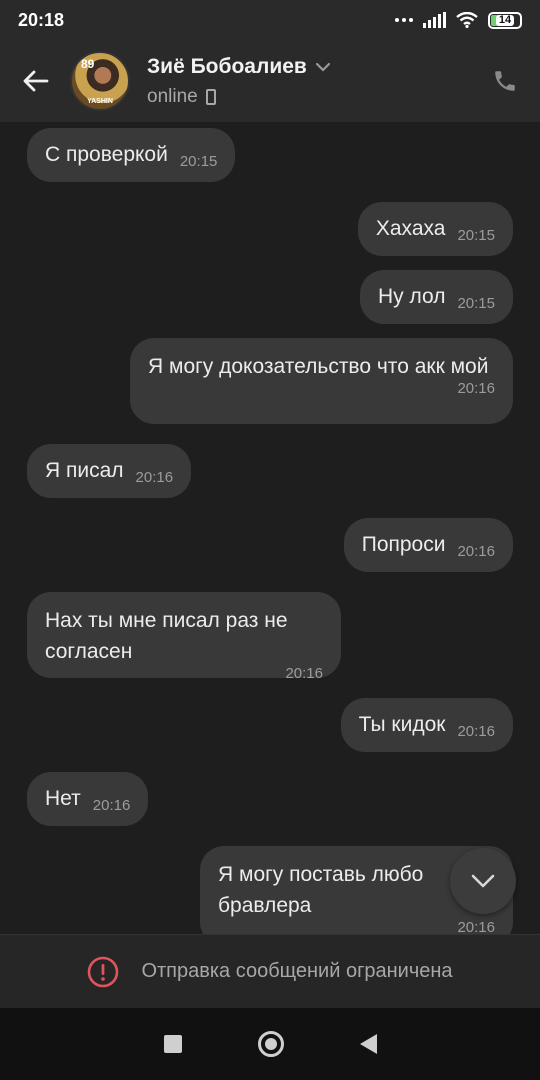  I want to click on message-outgoing: Я могу докозательство что акк мой 20:16, so click(321, 381).